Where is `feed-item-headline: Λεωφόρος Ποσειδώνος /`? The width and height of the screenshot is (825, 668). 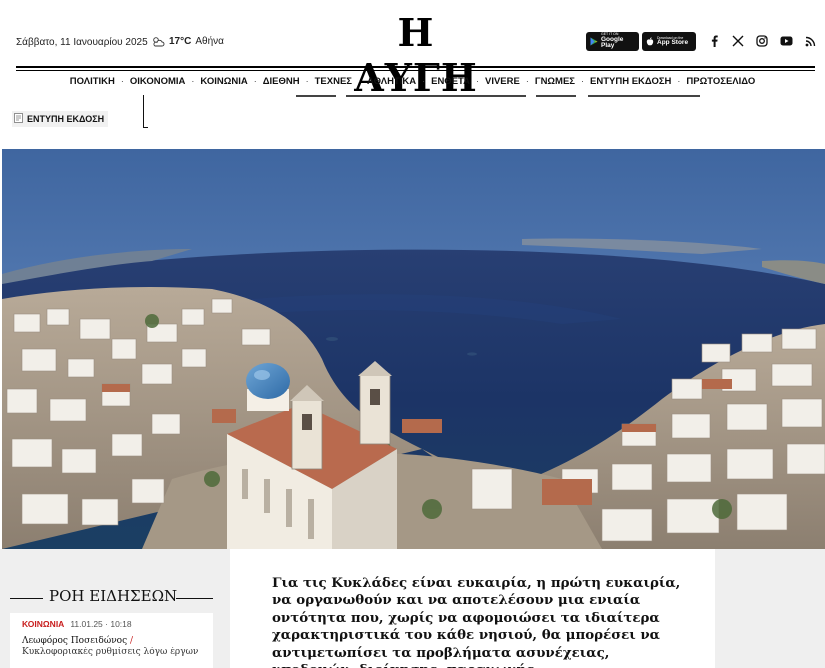
feed-item-headline: Λεωφόρος Ποσειδώνος / is located at coordinates (111, 641).